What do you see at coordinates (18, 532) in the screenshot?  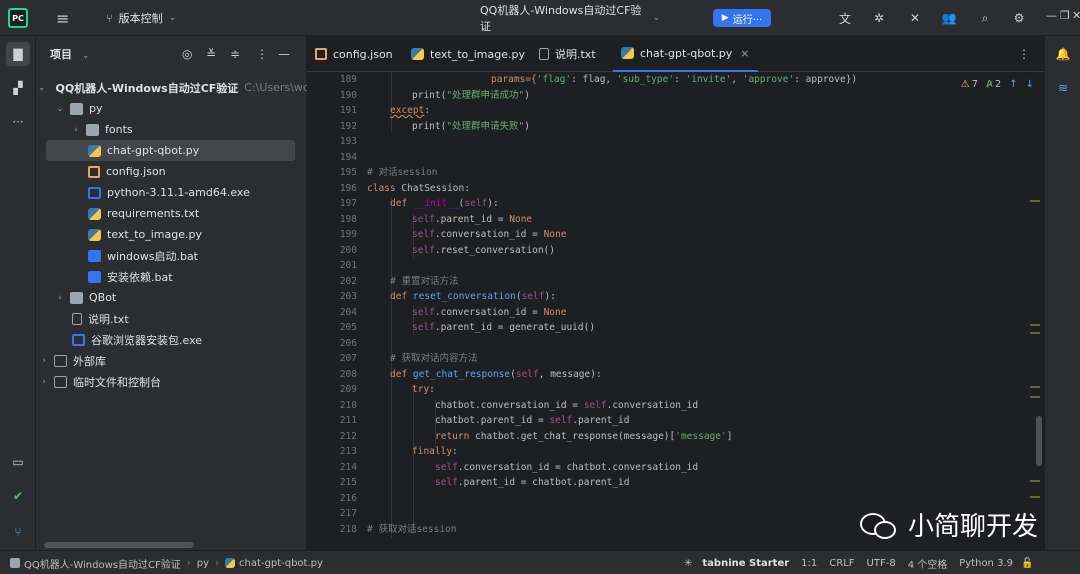 I see `git-icon: ⑂` at bounding box center [18, 532].